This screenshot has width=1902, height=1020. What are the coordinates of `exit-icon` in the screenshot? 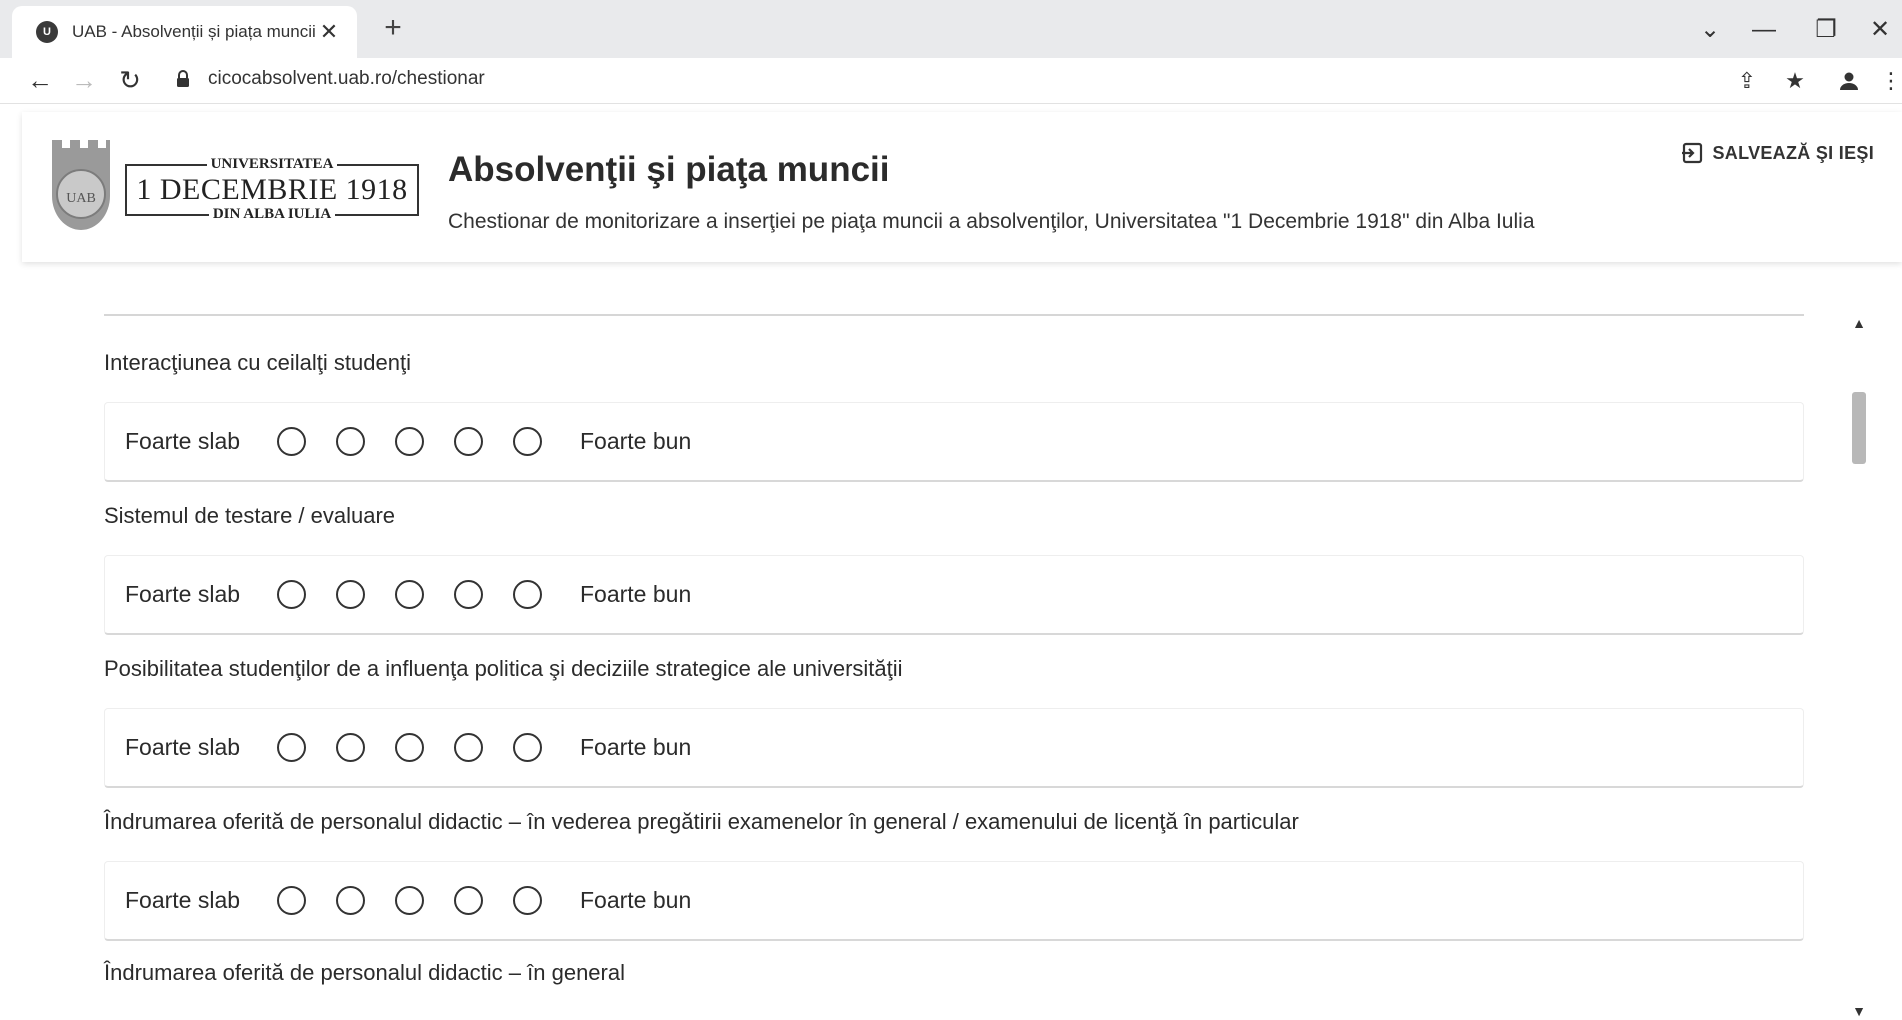 It's located at (1691, 153).